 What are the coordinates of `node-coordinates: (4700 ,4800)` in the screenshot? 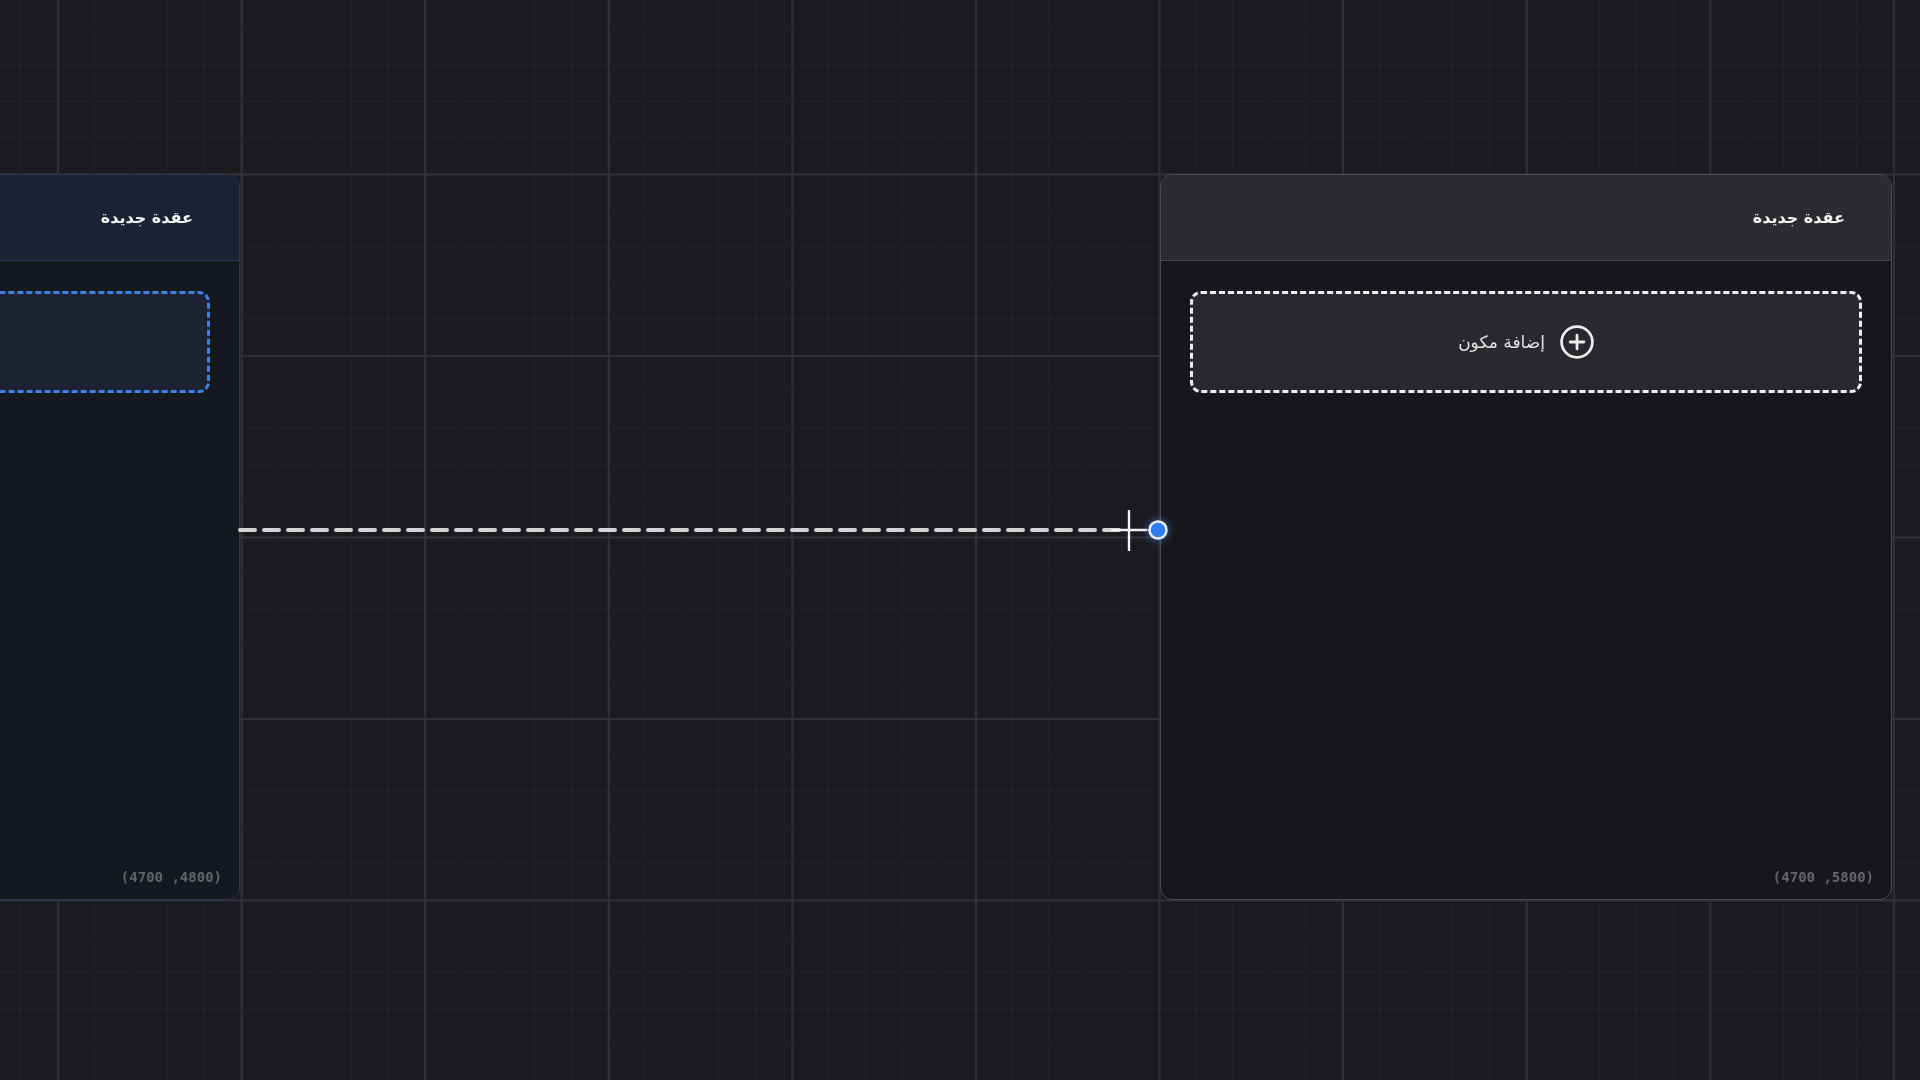 It's located at (171, 877).